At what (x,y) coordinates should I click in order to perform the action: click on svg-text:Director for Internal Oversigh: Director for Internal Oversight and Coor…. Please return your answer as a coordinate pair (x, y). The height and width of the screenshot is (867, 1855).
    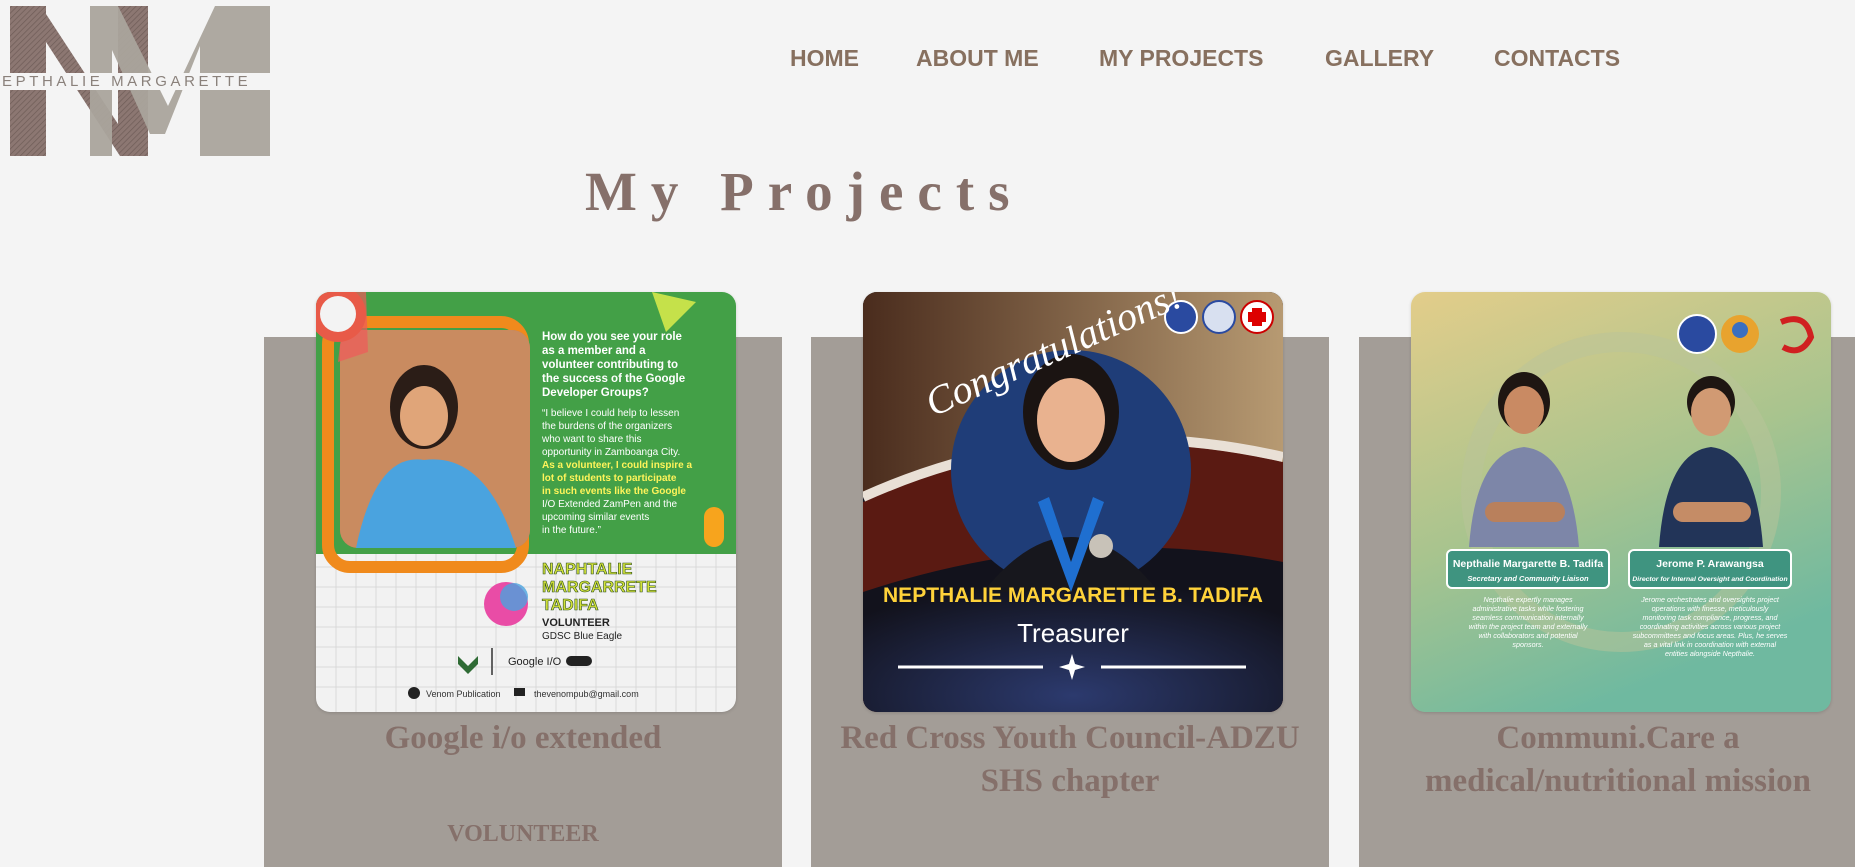
    Looking at the image, I should click on (1709, 579).